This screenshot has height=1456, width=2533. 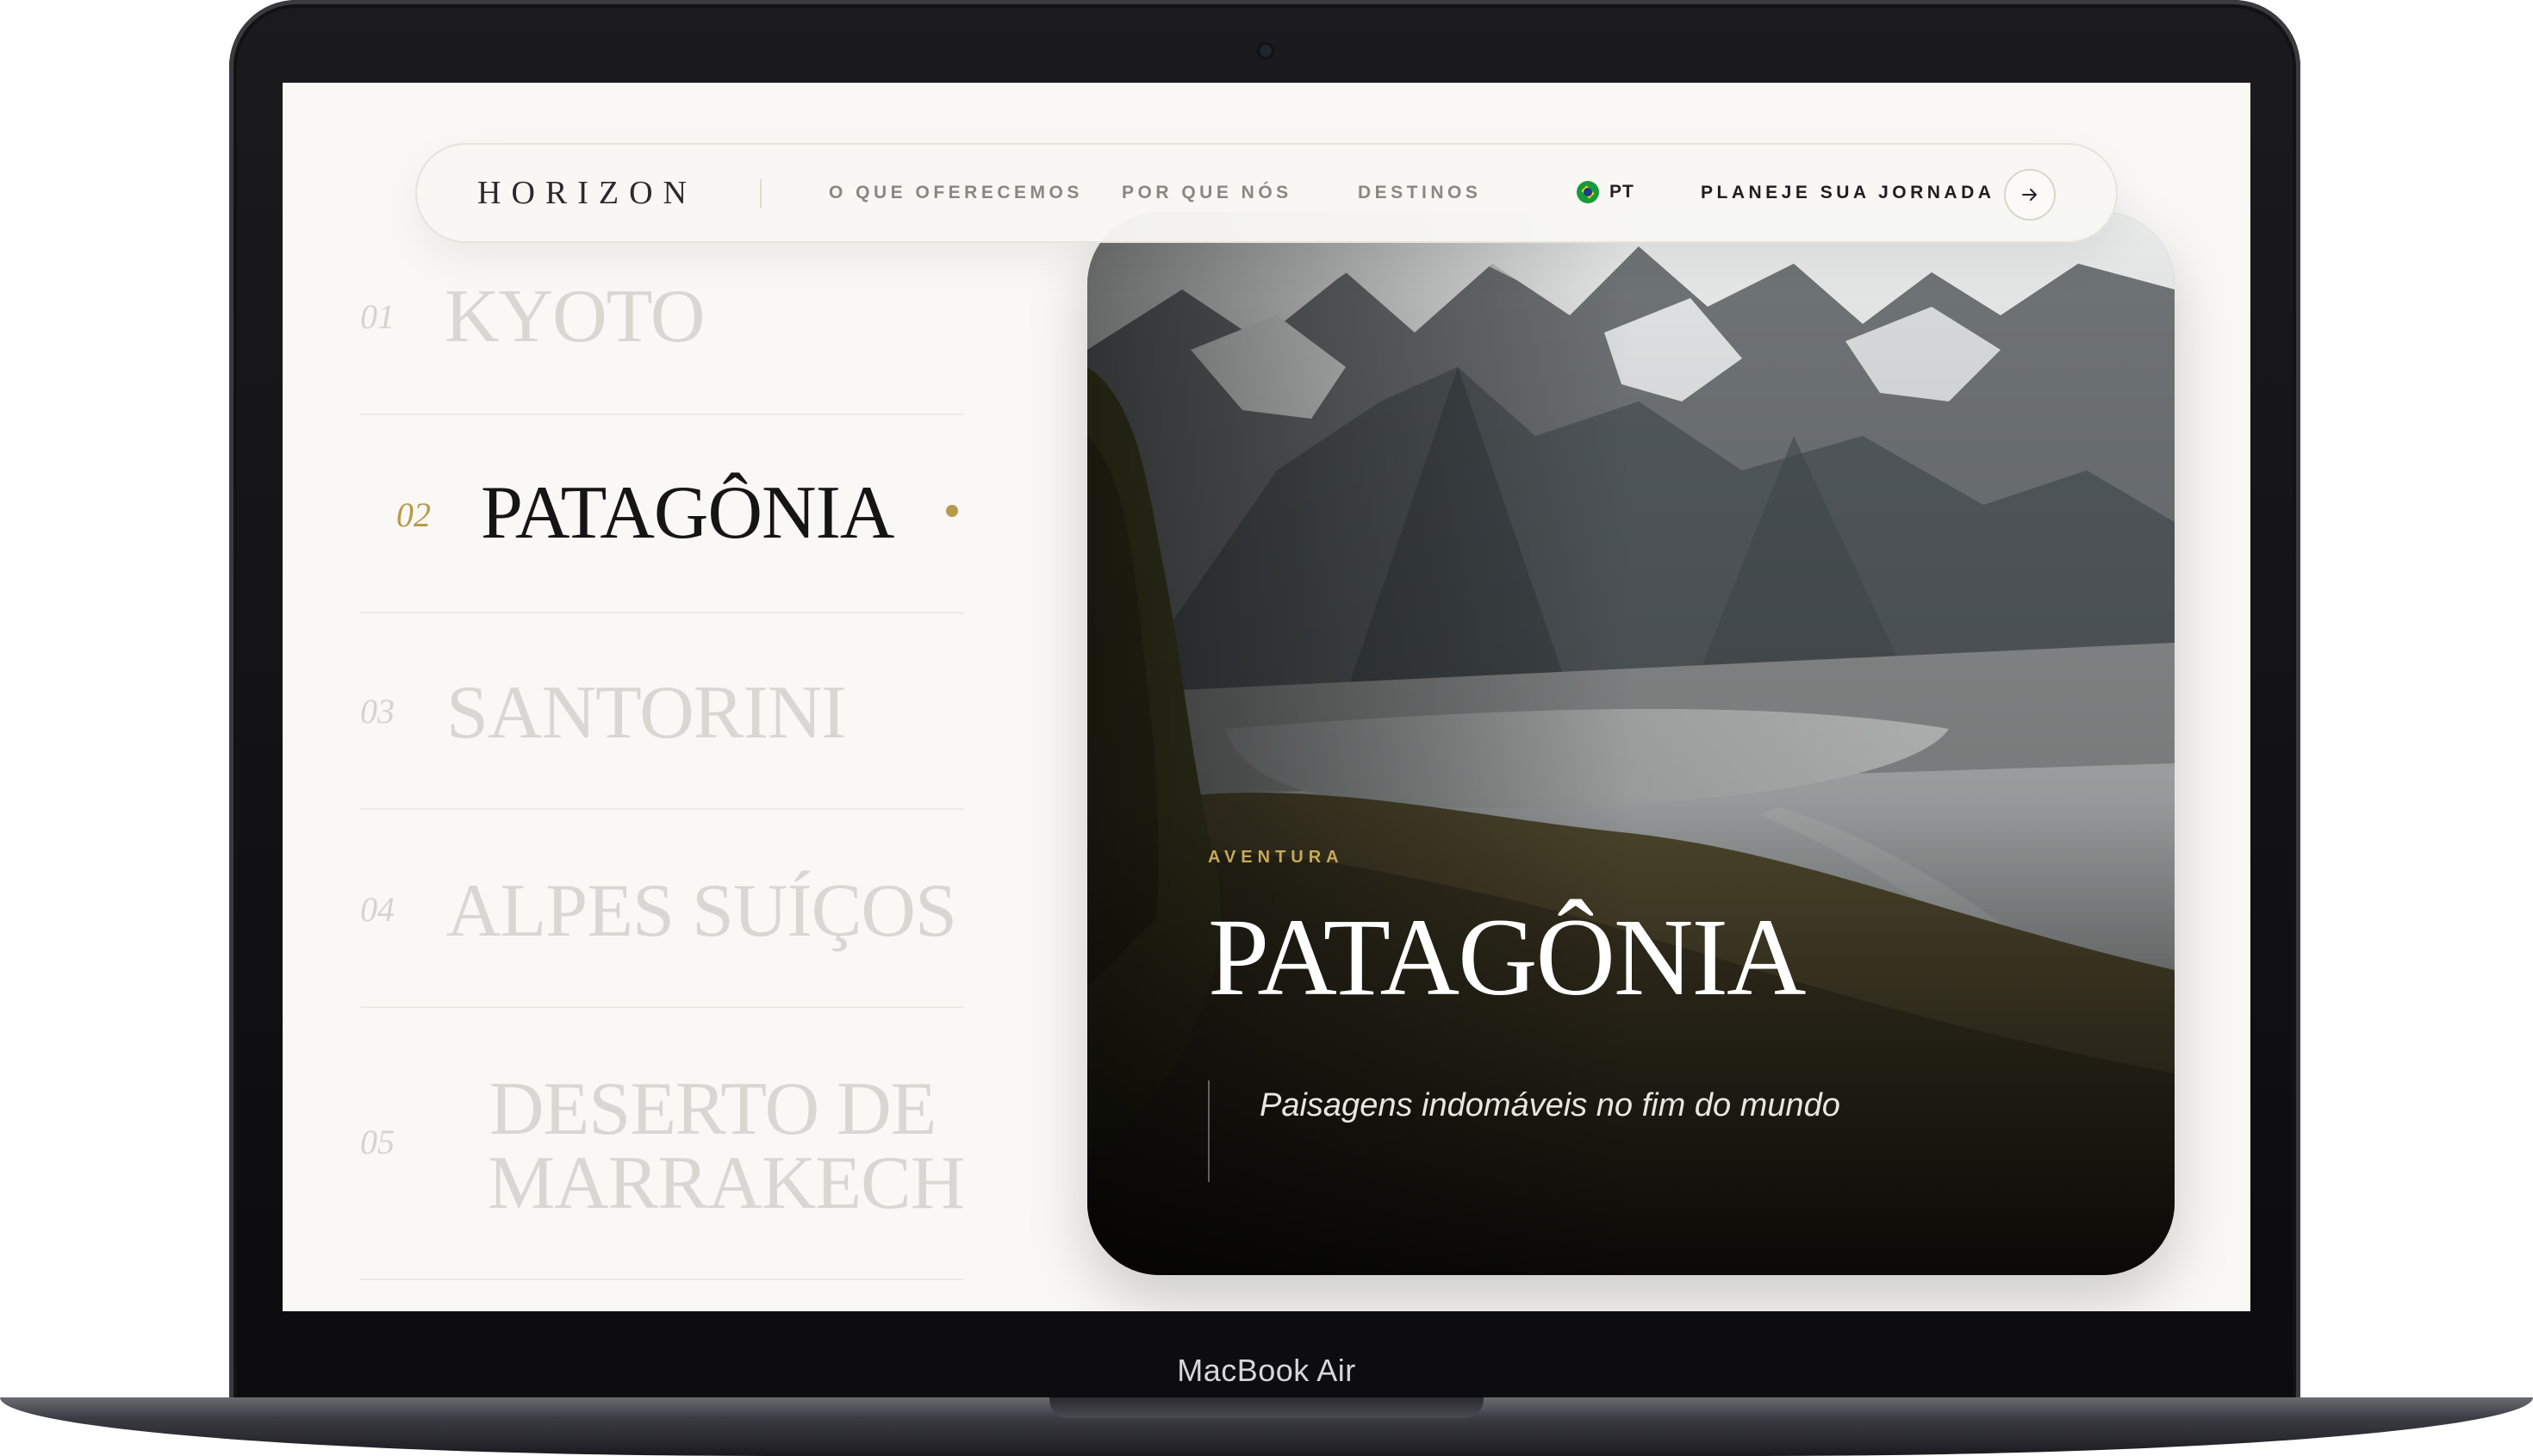 I want to click on laptop-notch, so click(x=1266, y=1408).